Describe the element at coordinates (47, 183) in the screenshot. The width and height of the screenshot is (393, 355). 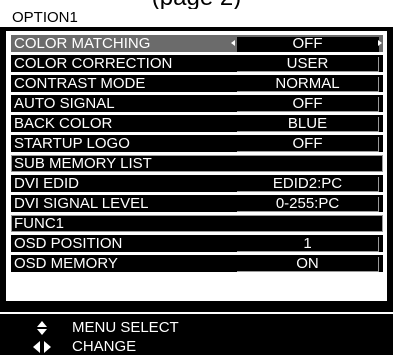
I see `menu-item-label: DVI EDID` at that location.